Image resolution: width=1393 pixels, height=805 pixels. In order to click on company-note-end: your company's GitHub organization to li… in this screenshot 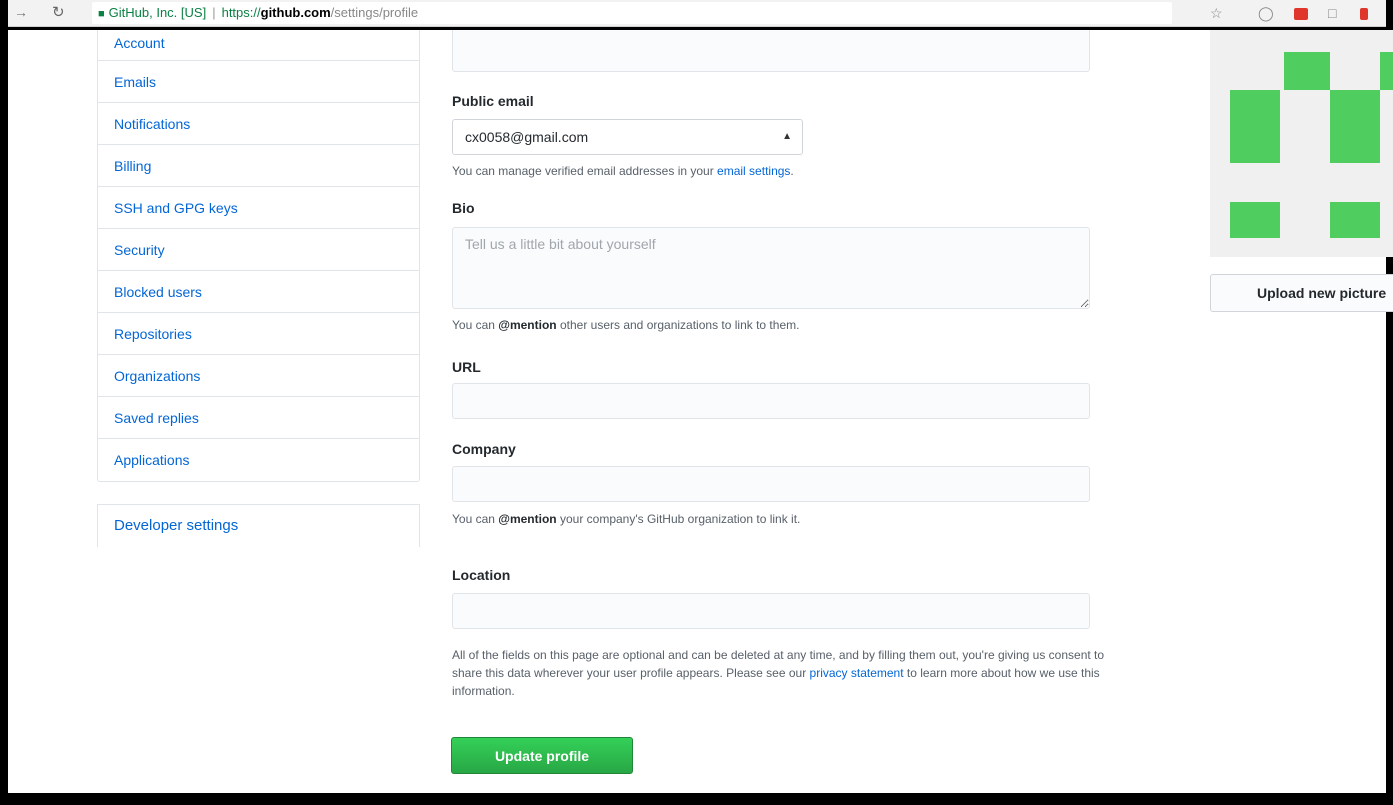, I will do `click(678, 519)`.